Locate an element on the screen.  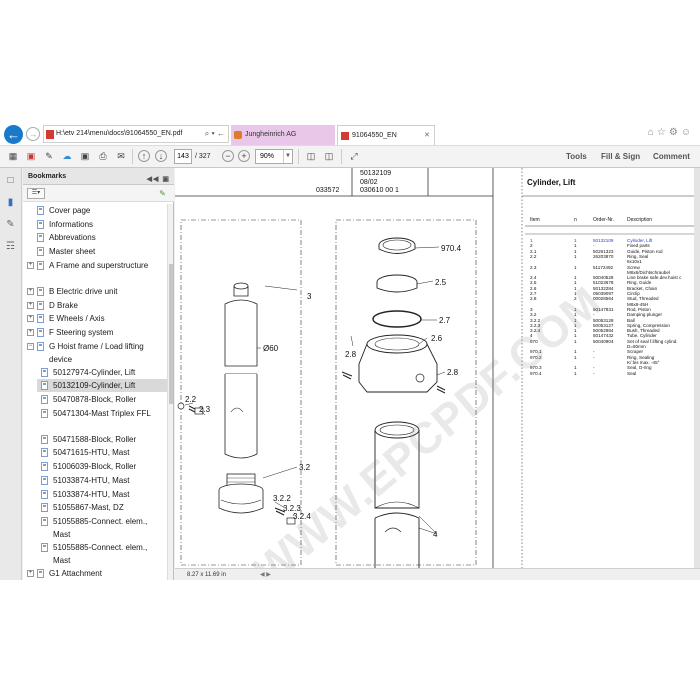
callout-3-2-2: 3.2.2 is located at coordinates (282, 498).